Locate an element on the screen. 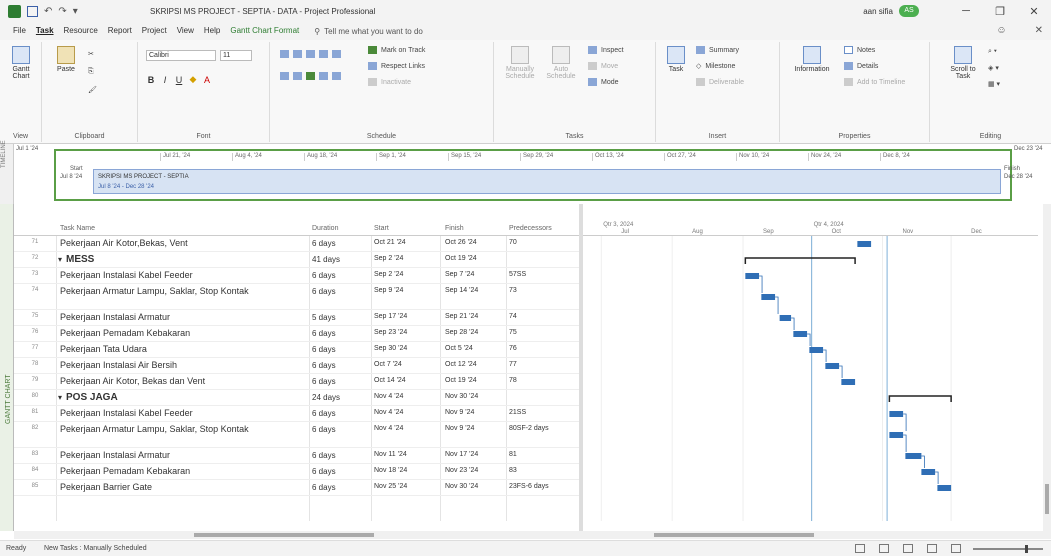 This screenshot has height=556, width=1051. task-predecessors: 23FS-6 days is located at coordinates (543, 486).